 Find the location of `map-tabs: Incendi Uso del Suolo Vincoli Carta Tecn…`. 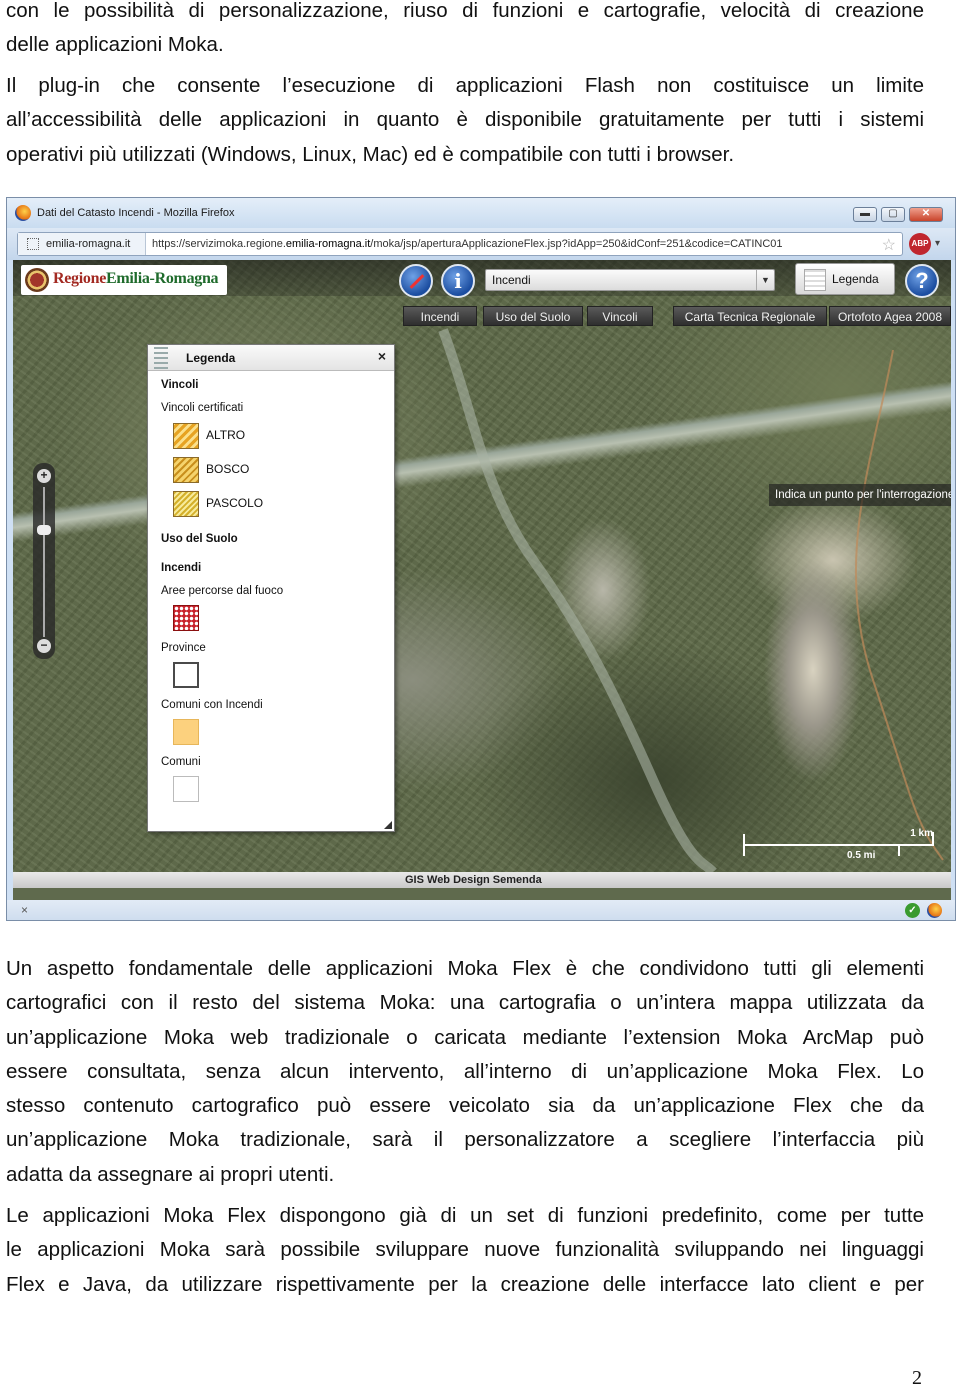

map-tabs: Incendi Uso del Suolo Vincoli Carta Tecn… is located at coordinates (482, 316).